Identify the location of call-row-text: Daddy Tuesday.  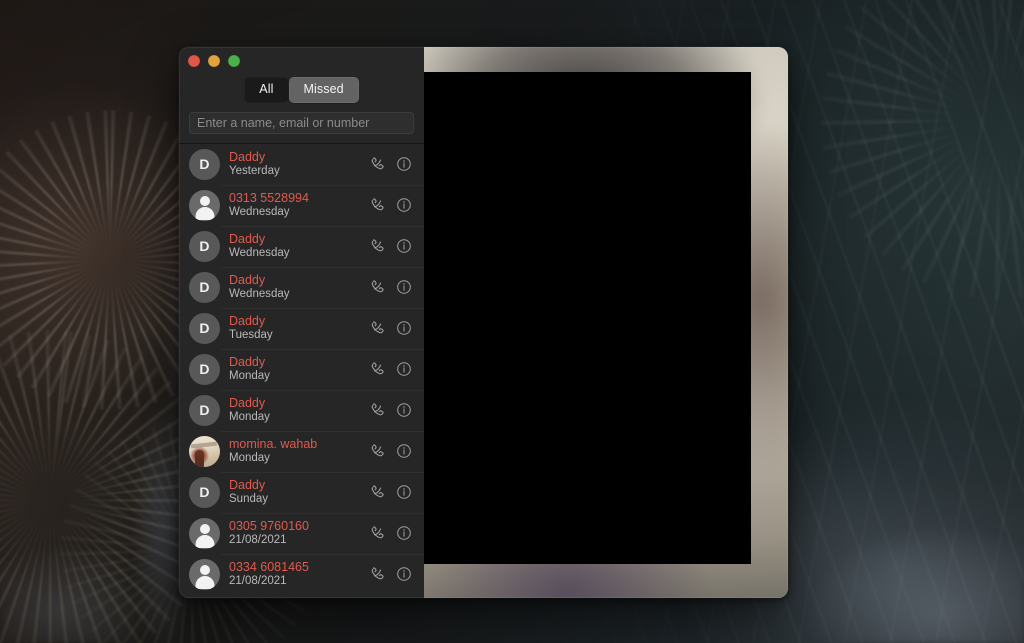
(296, 328).